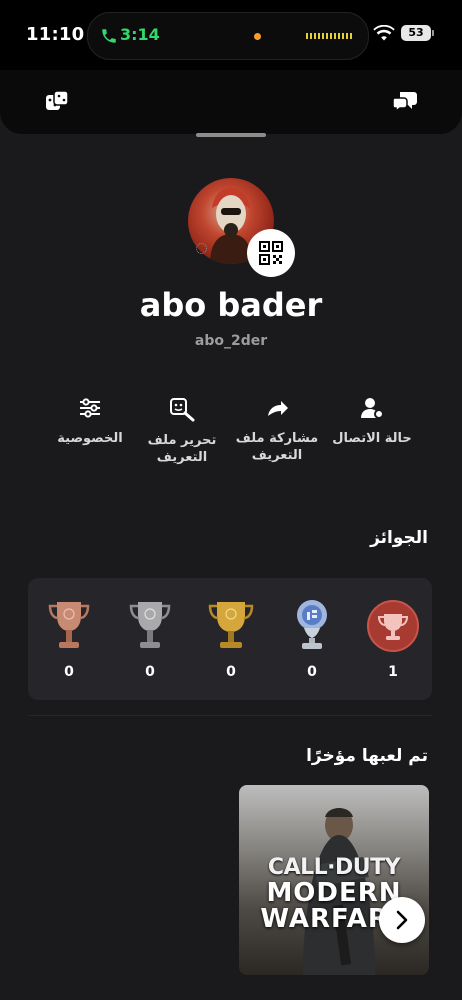 The height and width of the screenshot is (1000, 462). What do you see at coordinates (182, 410) in the screenshot?
I see `edit-profile-icon` at bounding box center [182, 410].